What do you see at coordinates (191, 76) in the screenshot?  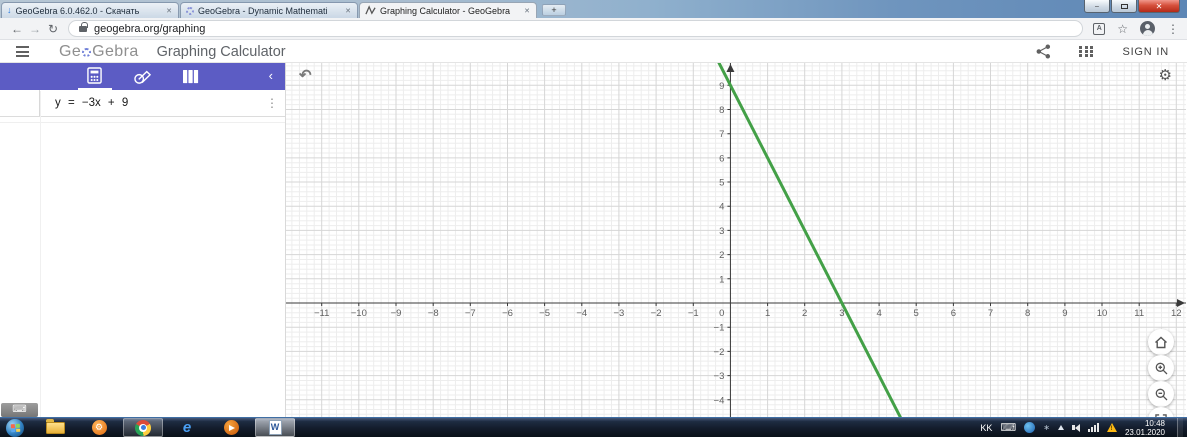 I see `tab-table` at bounding box center [191, 76].